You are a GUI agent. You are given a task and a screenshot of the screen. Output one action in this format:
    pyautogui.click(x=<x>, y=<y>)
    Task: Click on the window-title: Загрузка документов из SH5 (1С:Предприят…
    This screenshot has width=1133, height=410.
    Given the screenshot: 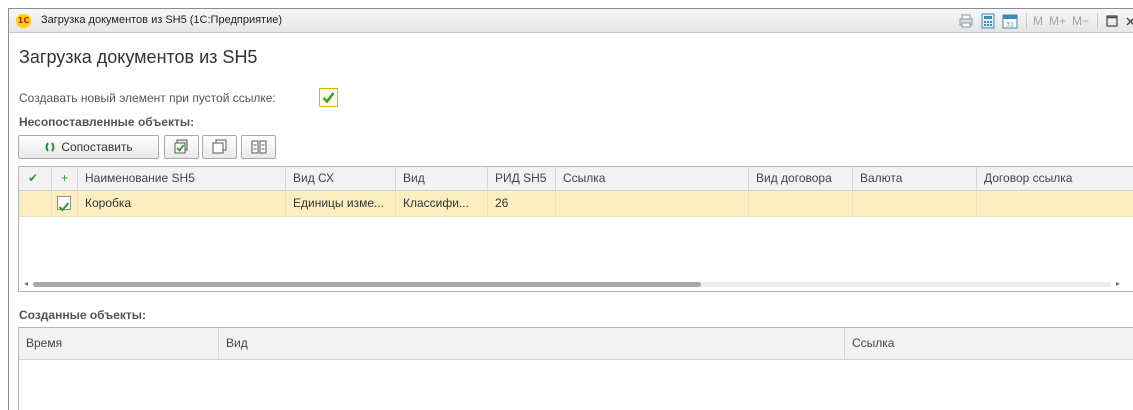 What is the action you would take?
    pyautogui.click(x=162, y=20)
    